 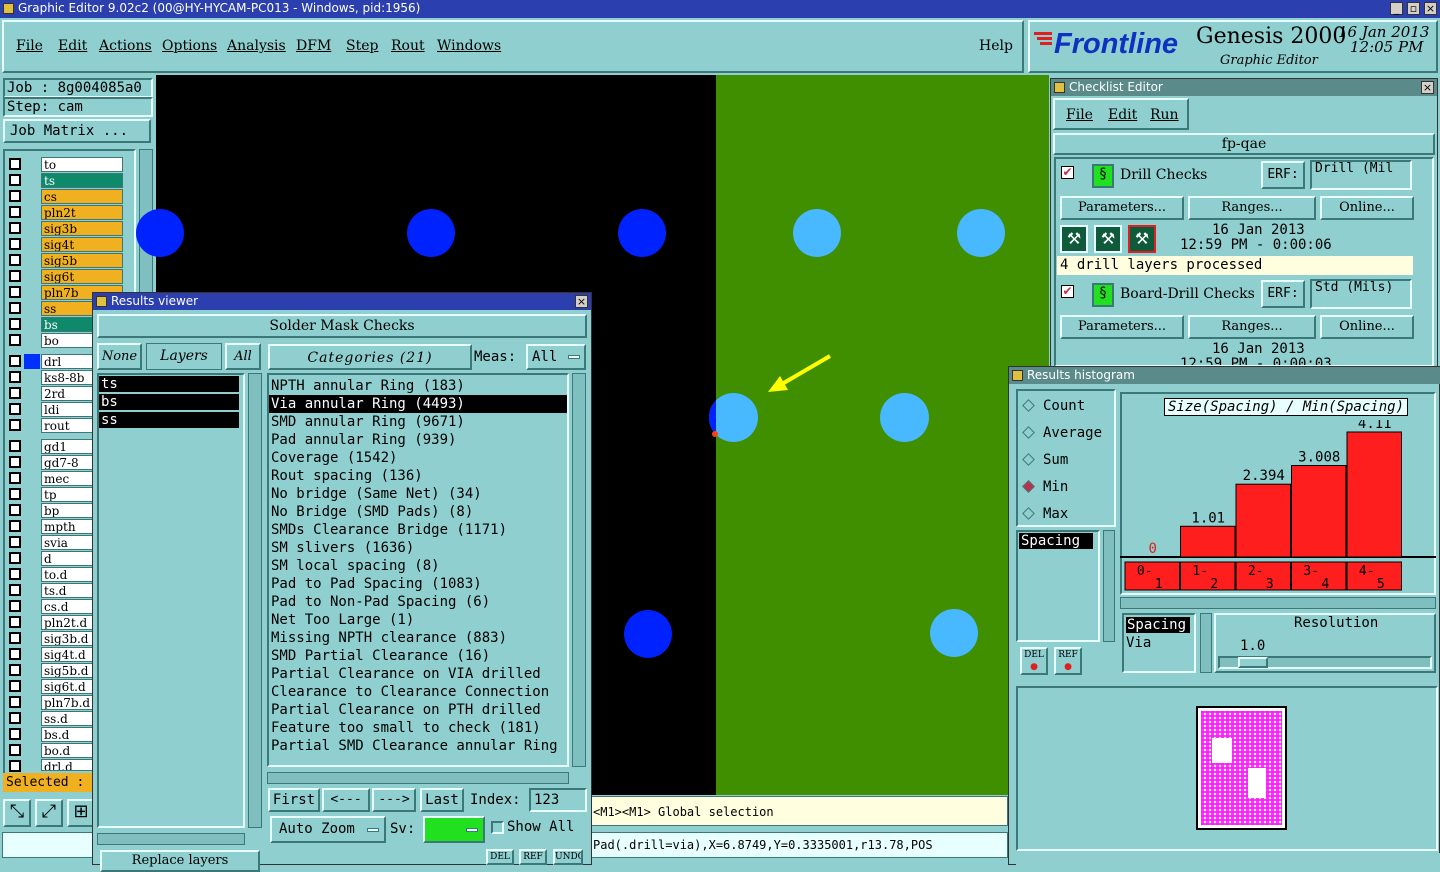 What do you see at coordinates (81, 813) in the screenshot?
I see `grid-tool-icon: ⊞` at bounding box center [81, 813].